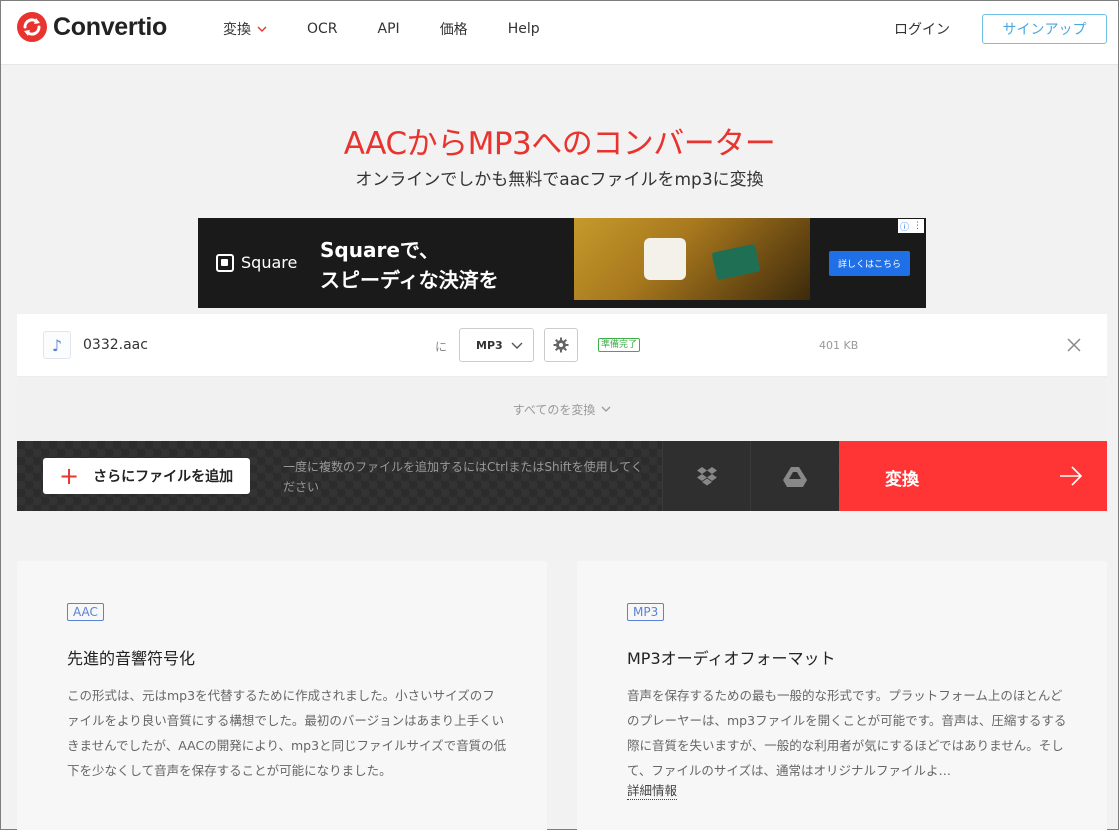  Describe the element at coordinates (489, 345) in the screenshot. I see `output-format-value: MP3` at that location.